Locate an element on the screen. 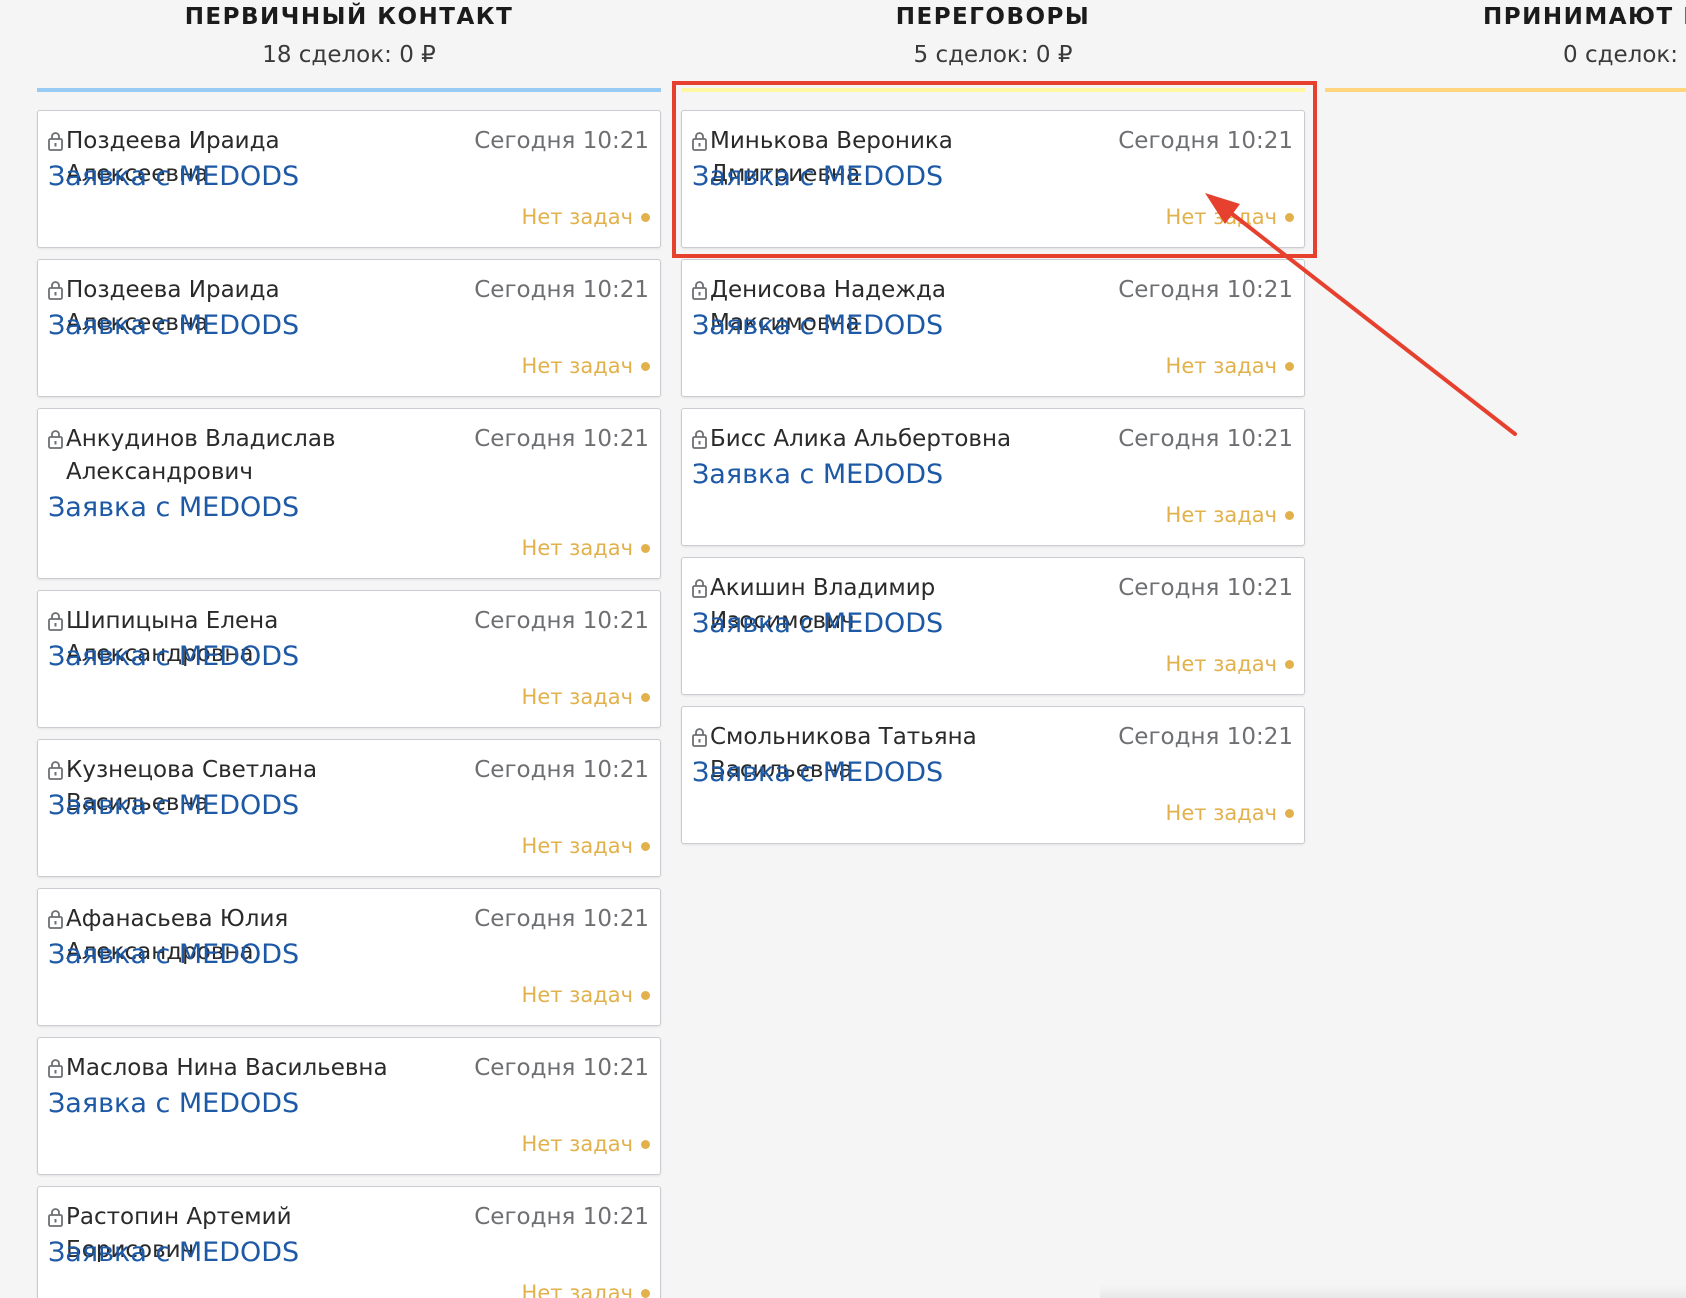 The width and height of the screenshot is (1686, 1298). column-header: ПРИНИМАЮТ РЕ 0 сделок: 0 is located at coordinates (1505, 46).